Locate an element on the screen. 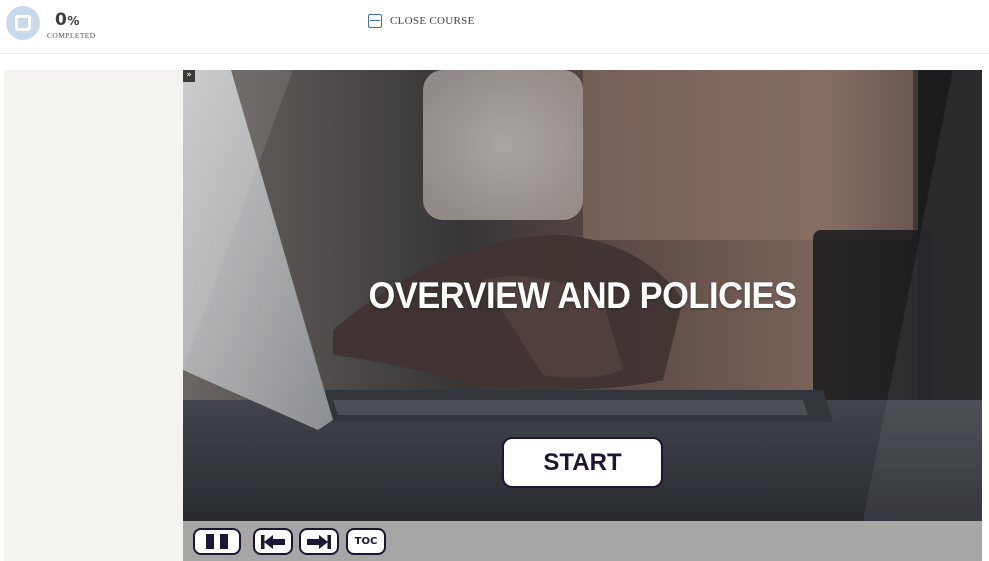 The image size is (989, 561). progress-caption: COMPLETED is located at coordinates (71, 35).